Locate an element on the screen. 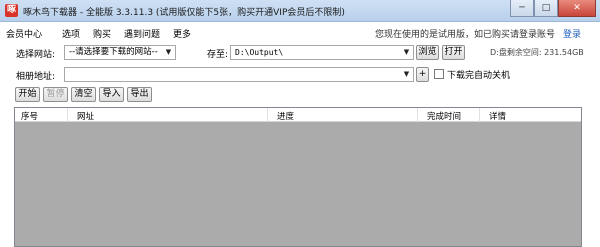 The height and width of the screenshot is (247, 600). album-label: 相册地址: is located at coordinates (36, 77).